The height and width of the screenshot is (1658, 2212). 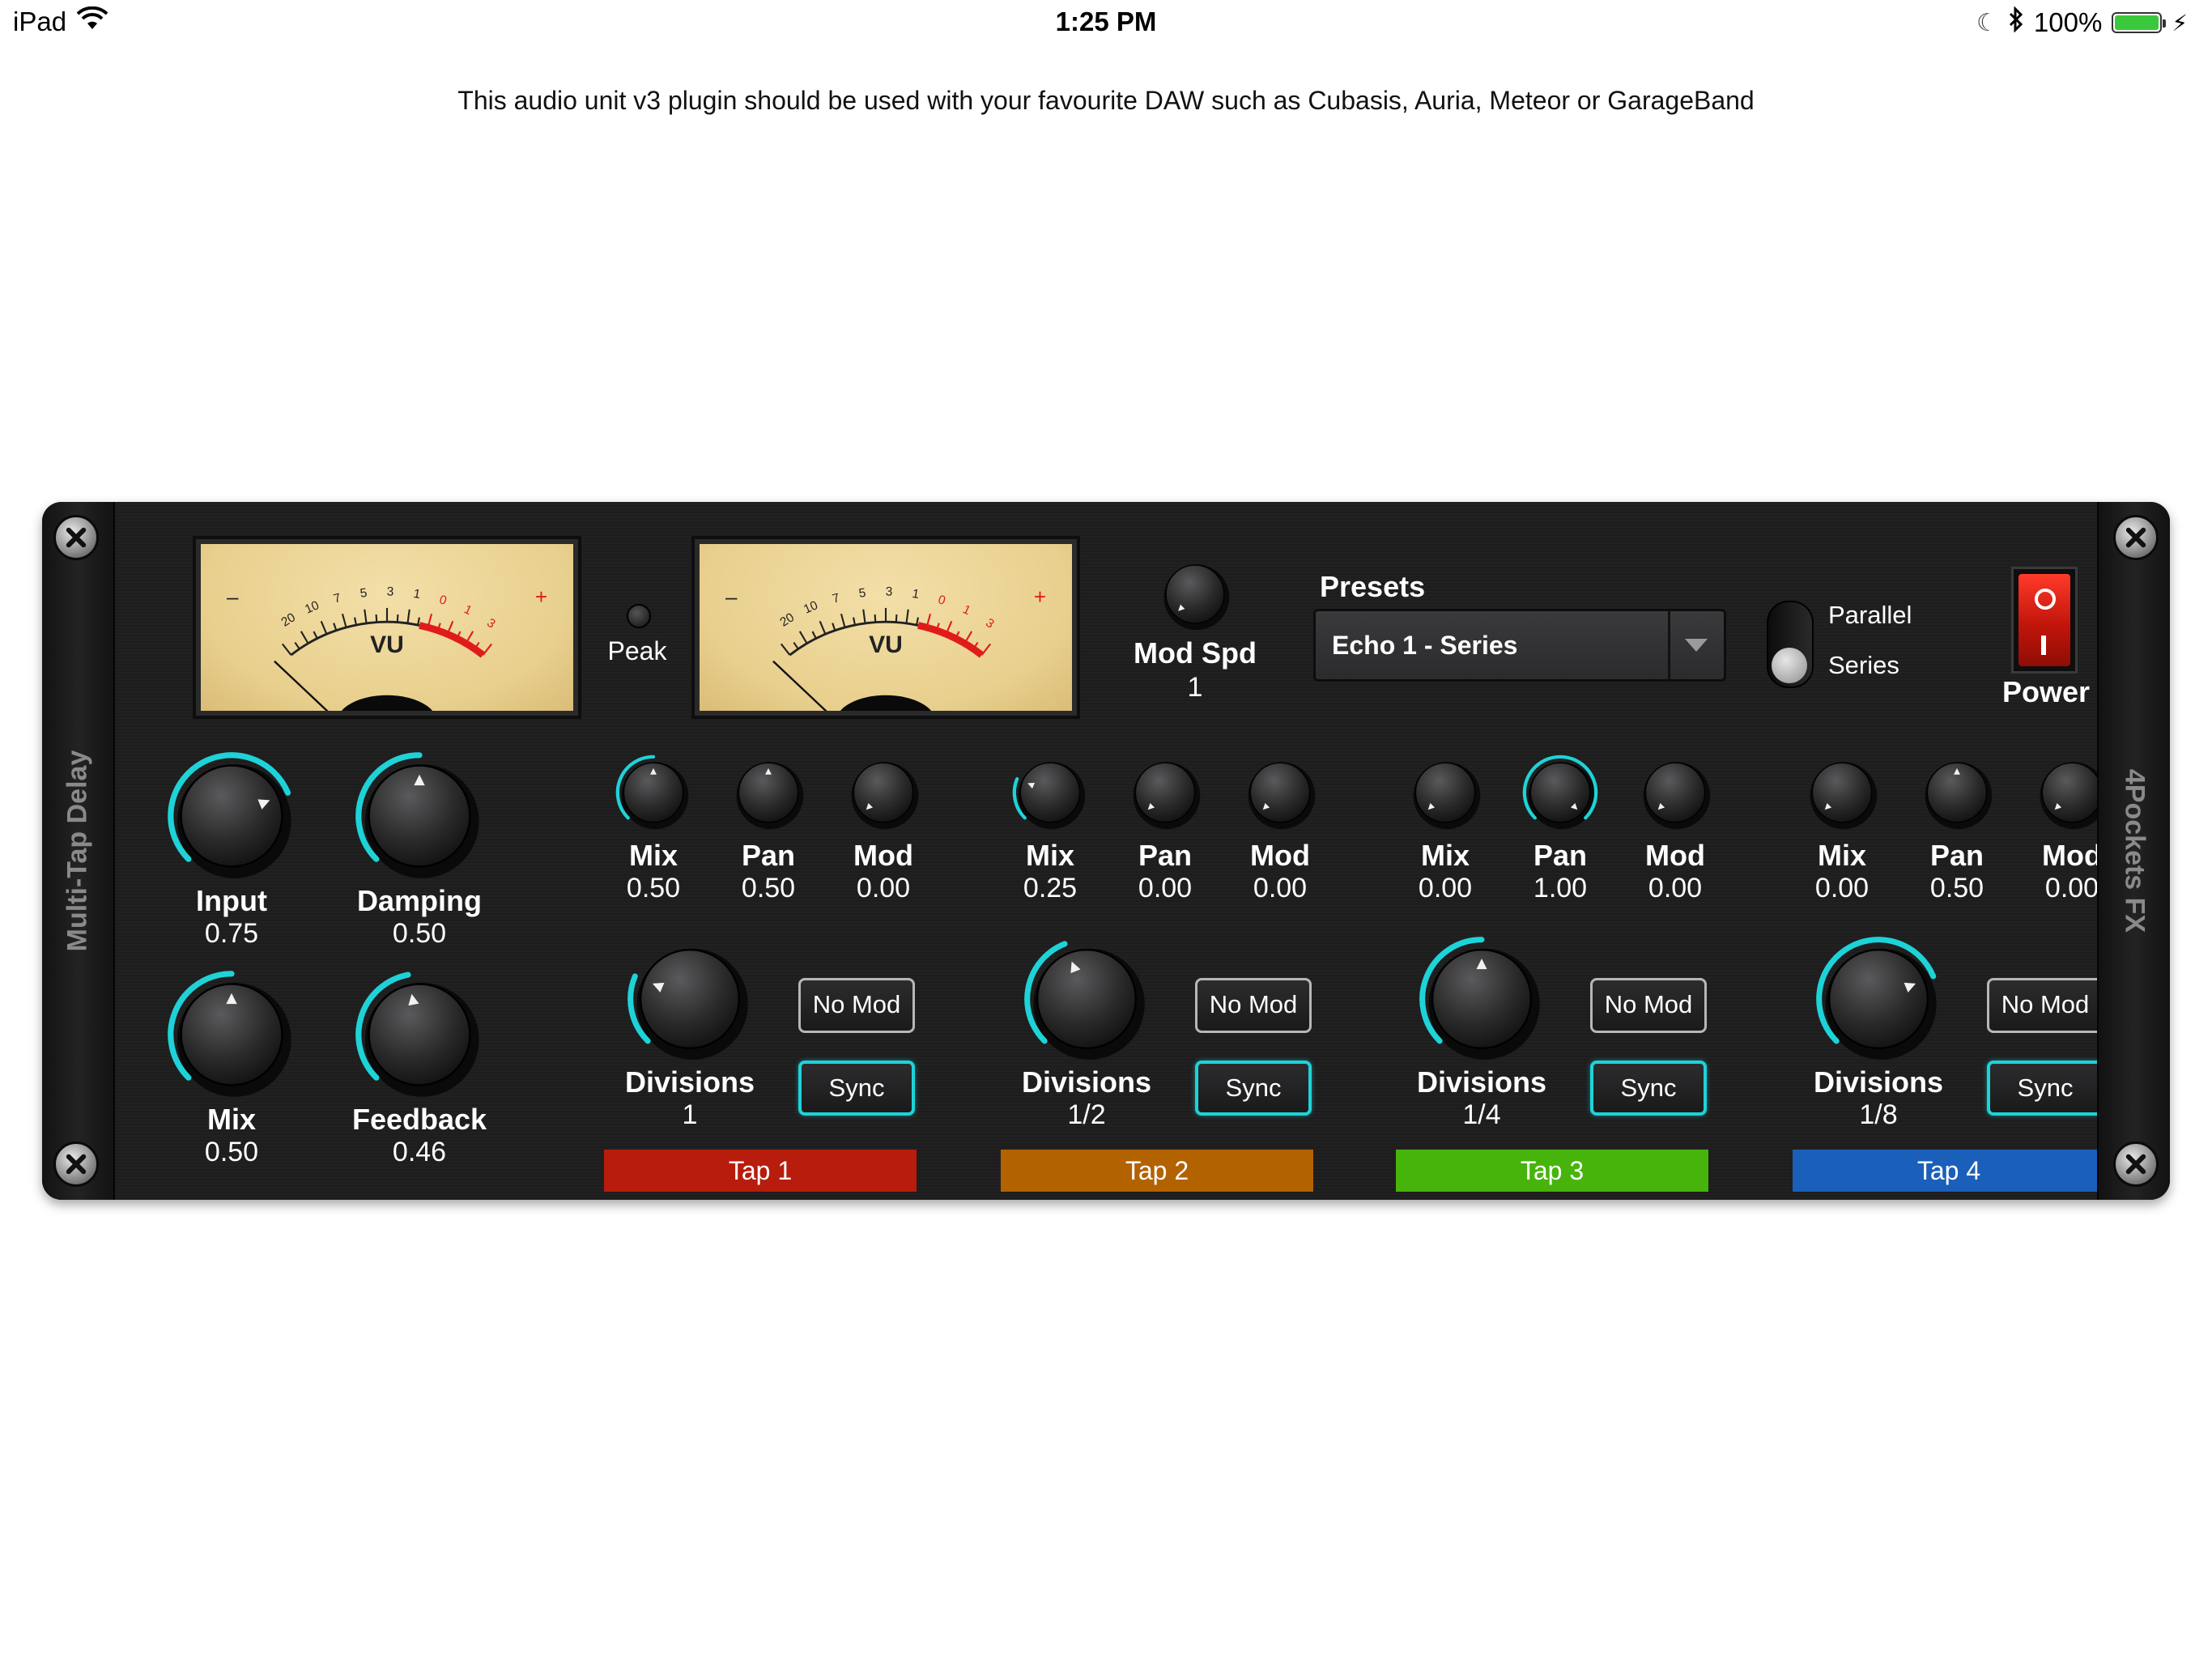 What do you see at coordinates (1481, 1114) in the screenshot?
I see `tap-divisions-value: 1/4` at bounding box center [1481, 1114].